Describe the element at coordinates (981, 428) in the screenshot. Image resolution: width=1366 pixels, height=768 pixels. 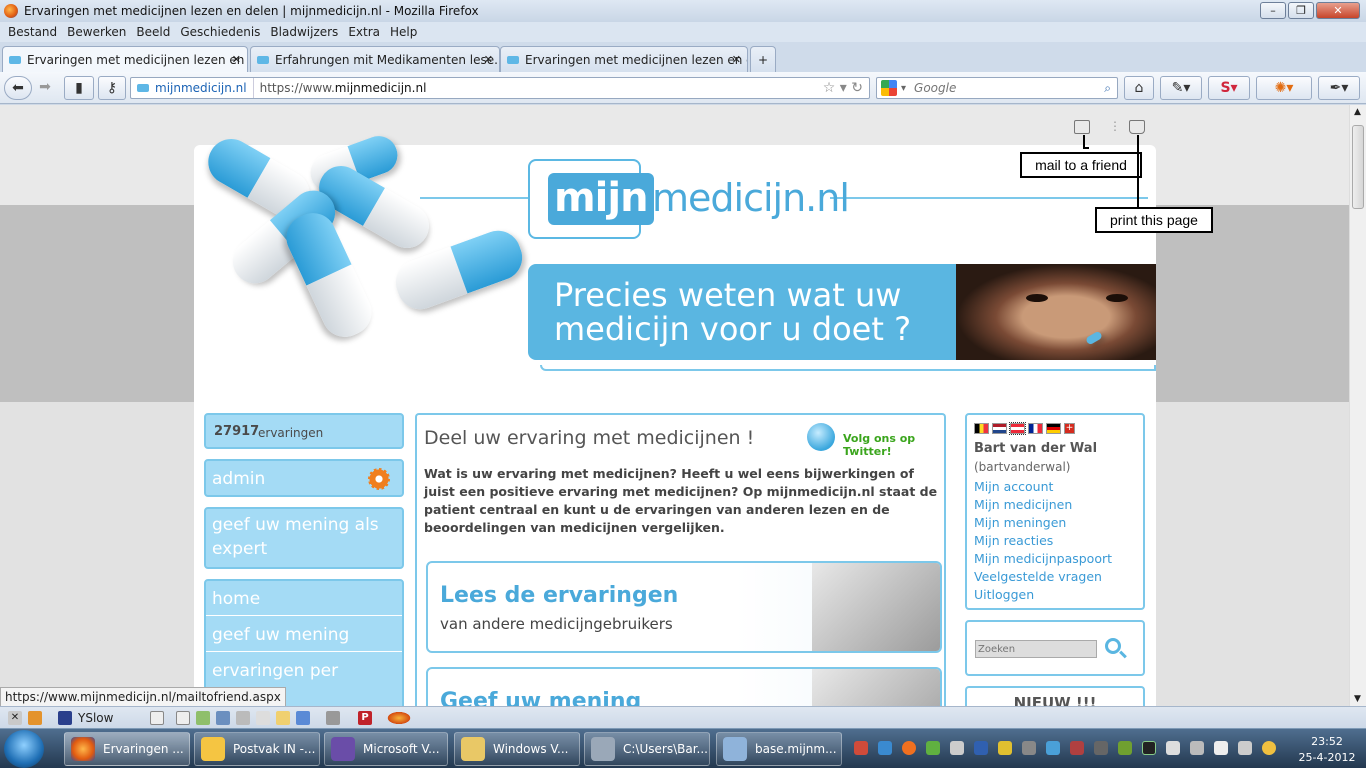
I see `flag-be-icon` at that location.